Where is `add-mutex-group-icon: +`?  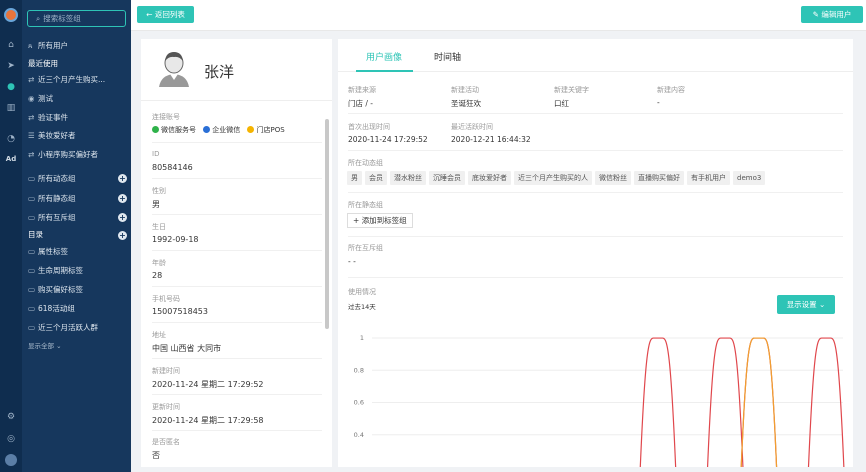
add-mutex-group-icon: + is located at coordinates (122, 217).